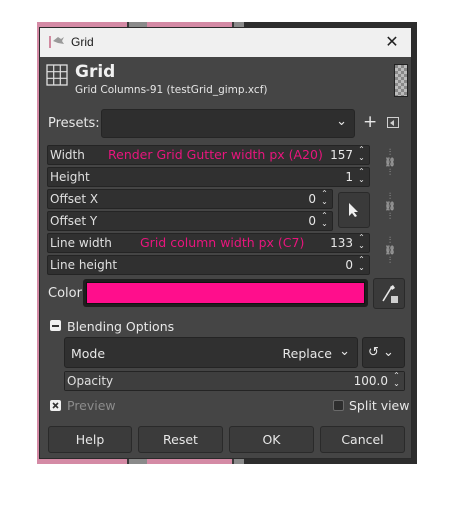 The height and width of the screenshot is (505, 455). Describe the element at coordinates (90, 439) in the screenshot. I see `help-button: Help` at that location.